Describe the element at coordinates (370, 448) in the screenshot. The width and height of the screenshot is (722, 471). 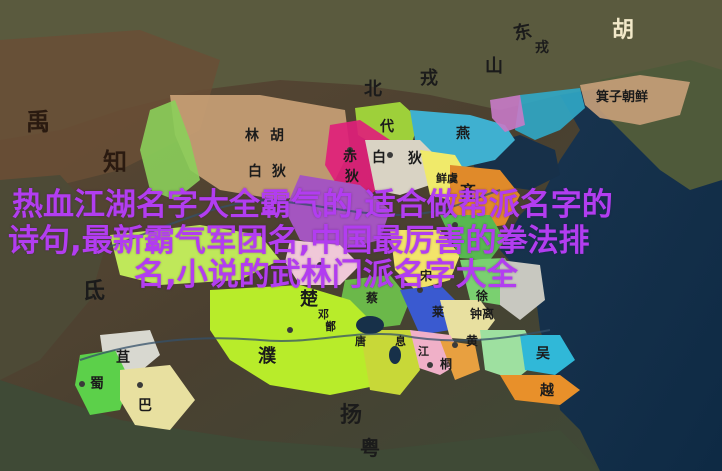
I see `label-yue2: 粤` at that location.